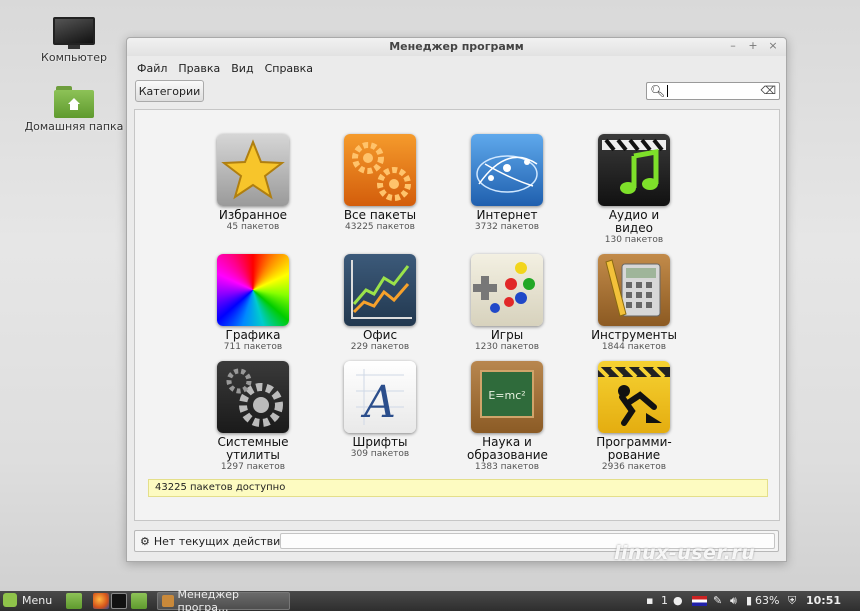  Describe the element at coordinates (145, 541) in the screenshot. I see `gear-icon: ⚙` at that location.